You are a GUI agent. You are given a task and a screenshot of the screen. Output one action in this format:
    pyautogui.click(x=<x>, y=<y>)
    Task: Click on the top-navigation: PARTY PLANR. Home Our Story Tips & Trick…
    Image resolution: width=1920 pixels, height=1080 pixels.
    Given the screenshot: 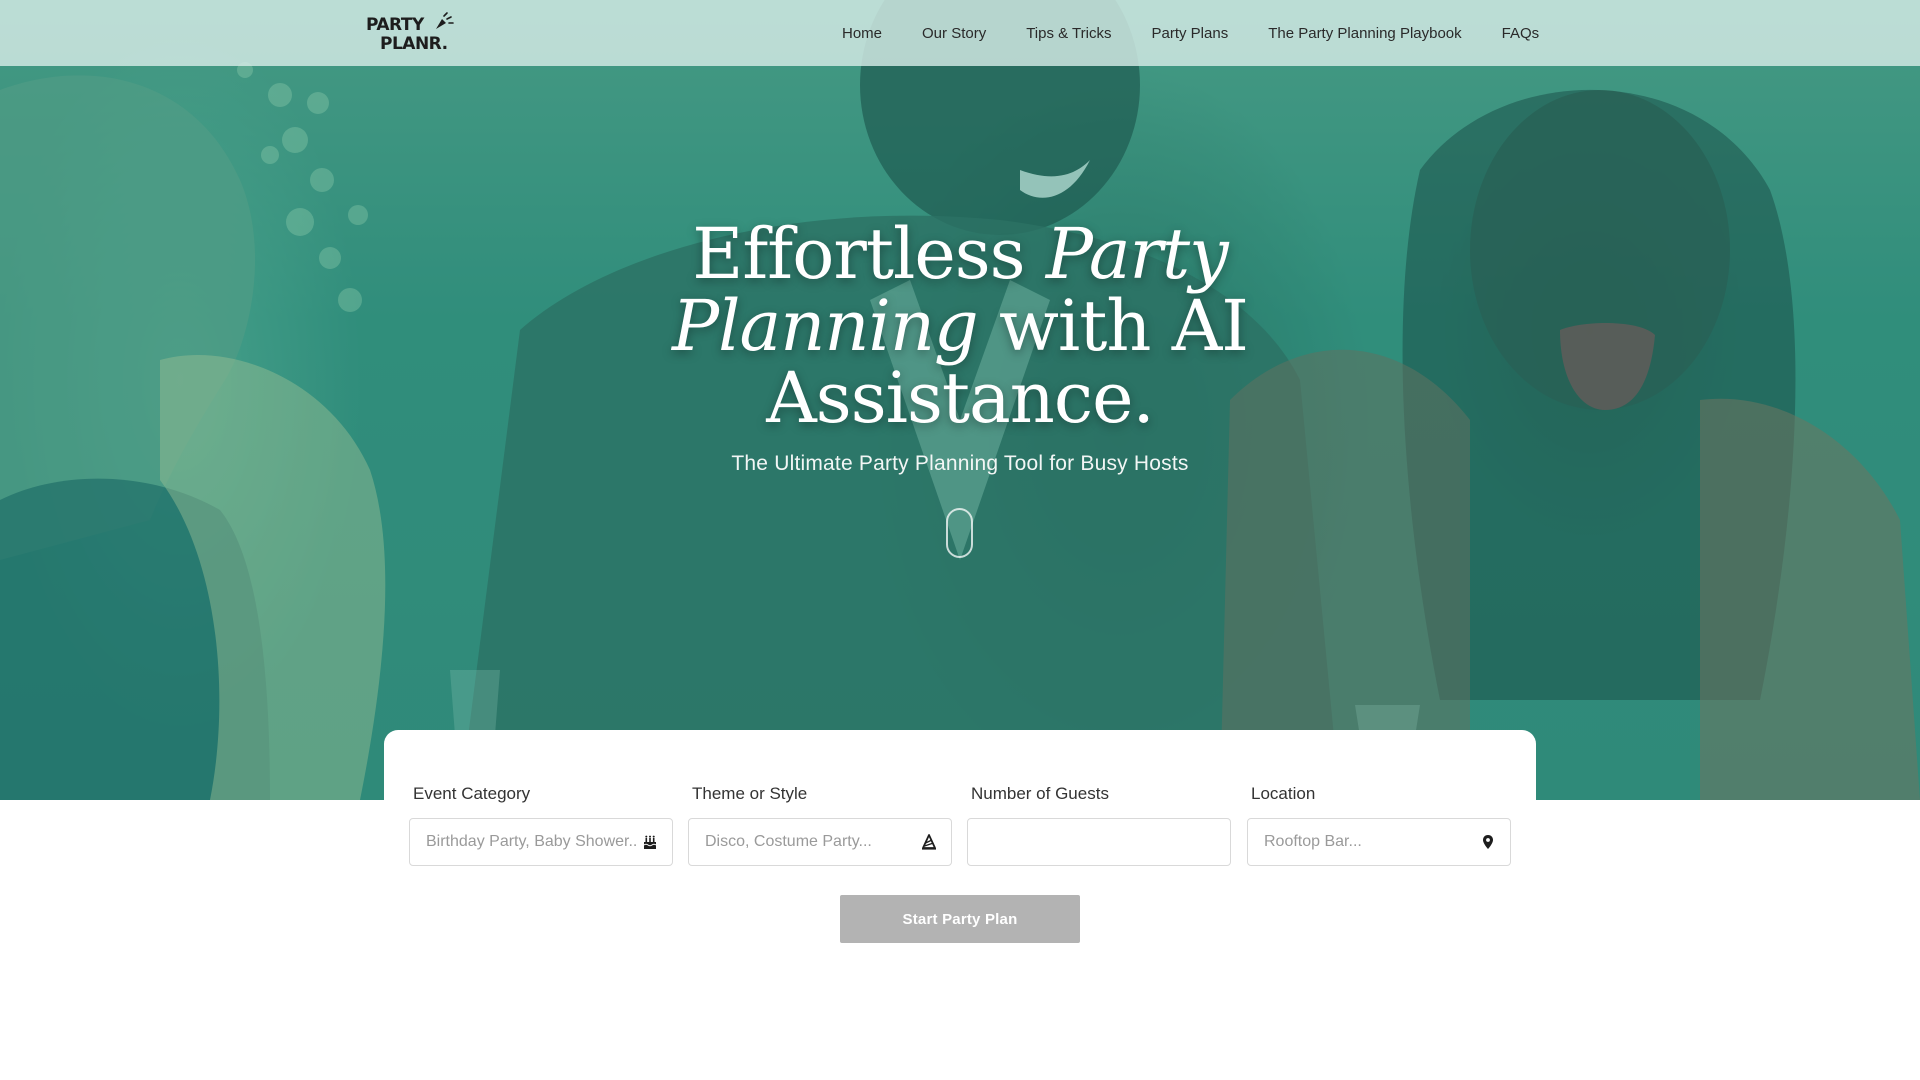 What is the action you would take?
    pyautogui.click(x=960, y=33)
    